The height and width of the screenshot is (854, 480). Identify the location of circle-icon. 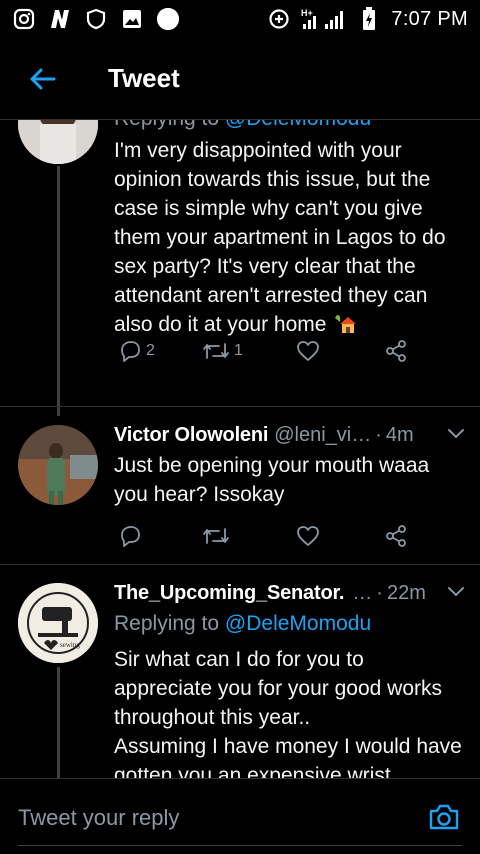
(168, 19).